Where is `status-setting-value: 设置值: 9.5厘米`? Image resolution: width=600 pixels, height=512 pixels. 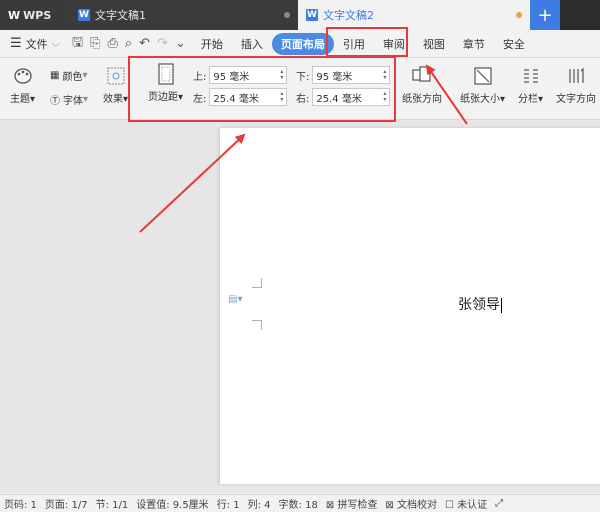 status-setting-value: 设置值: 9.5厘米 is located at coordinates (172, 503).